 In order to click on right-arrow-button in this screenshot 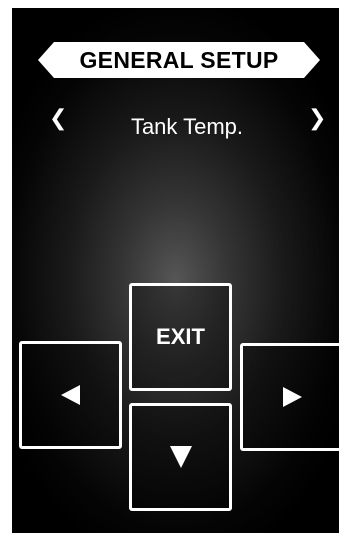, I will do `click(289, 397)`.